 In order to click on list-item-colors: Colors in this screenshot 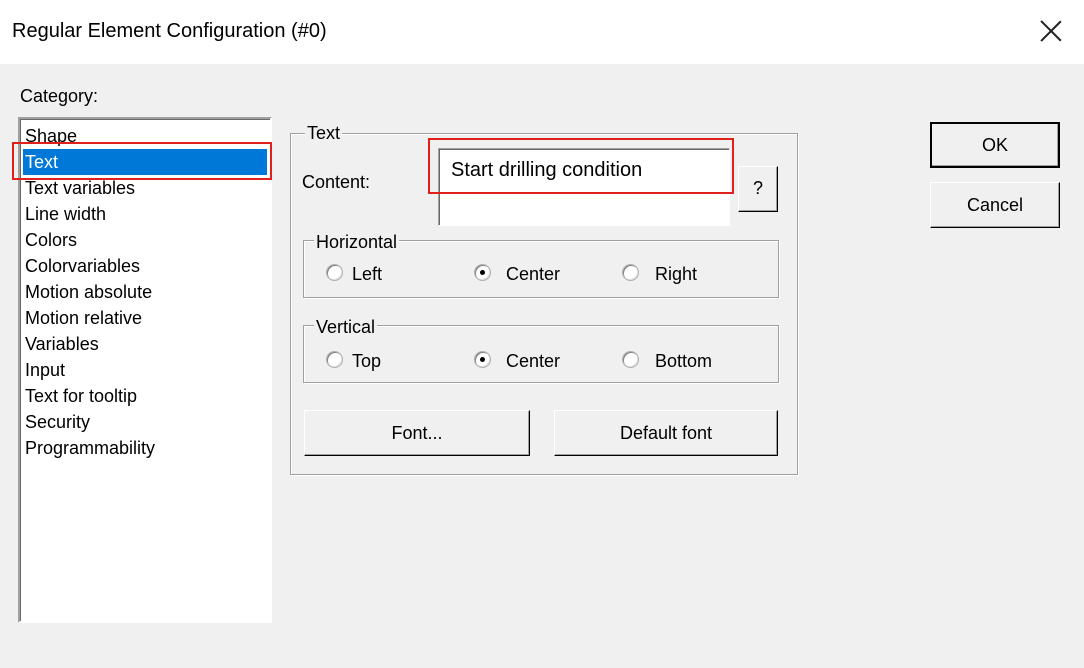, I will do `click(51, 240)`.